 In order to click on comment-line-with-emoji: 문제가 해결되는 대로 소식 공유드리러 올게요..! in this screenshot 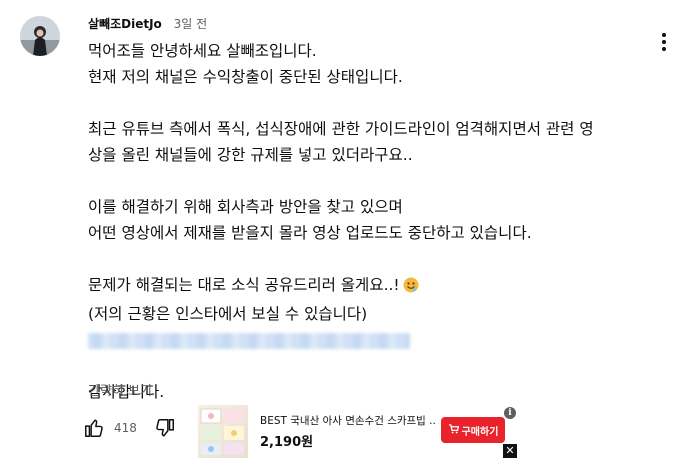, I will do `click(383, 286)`.